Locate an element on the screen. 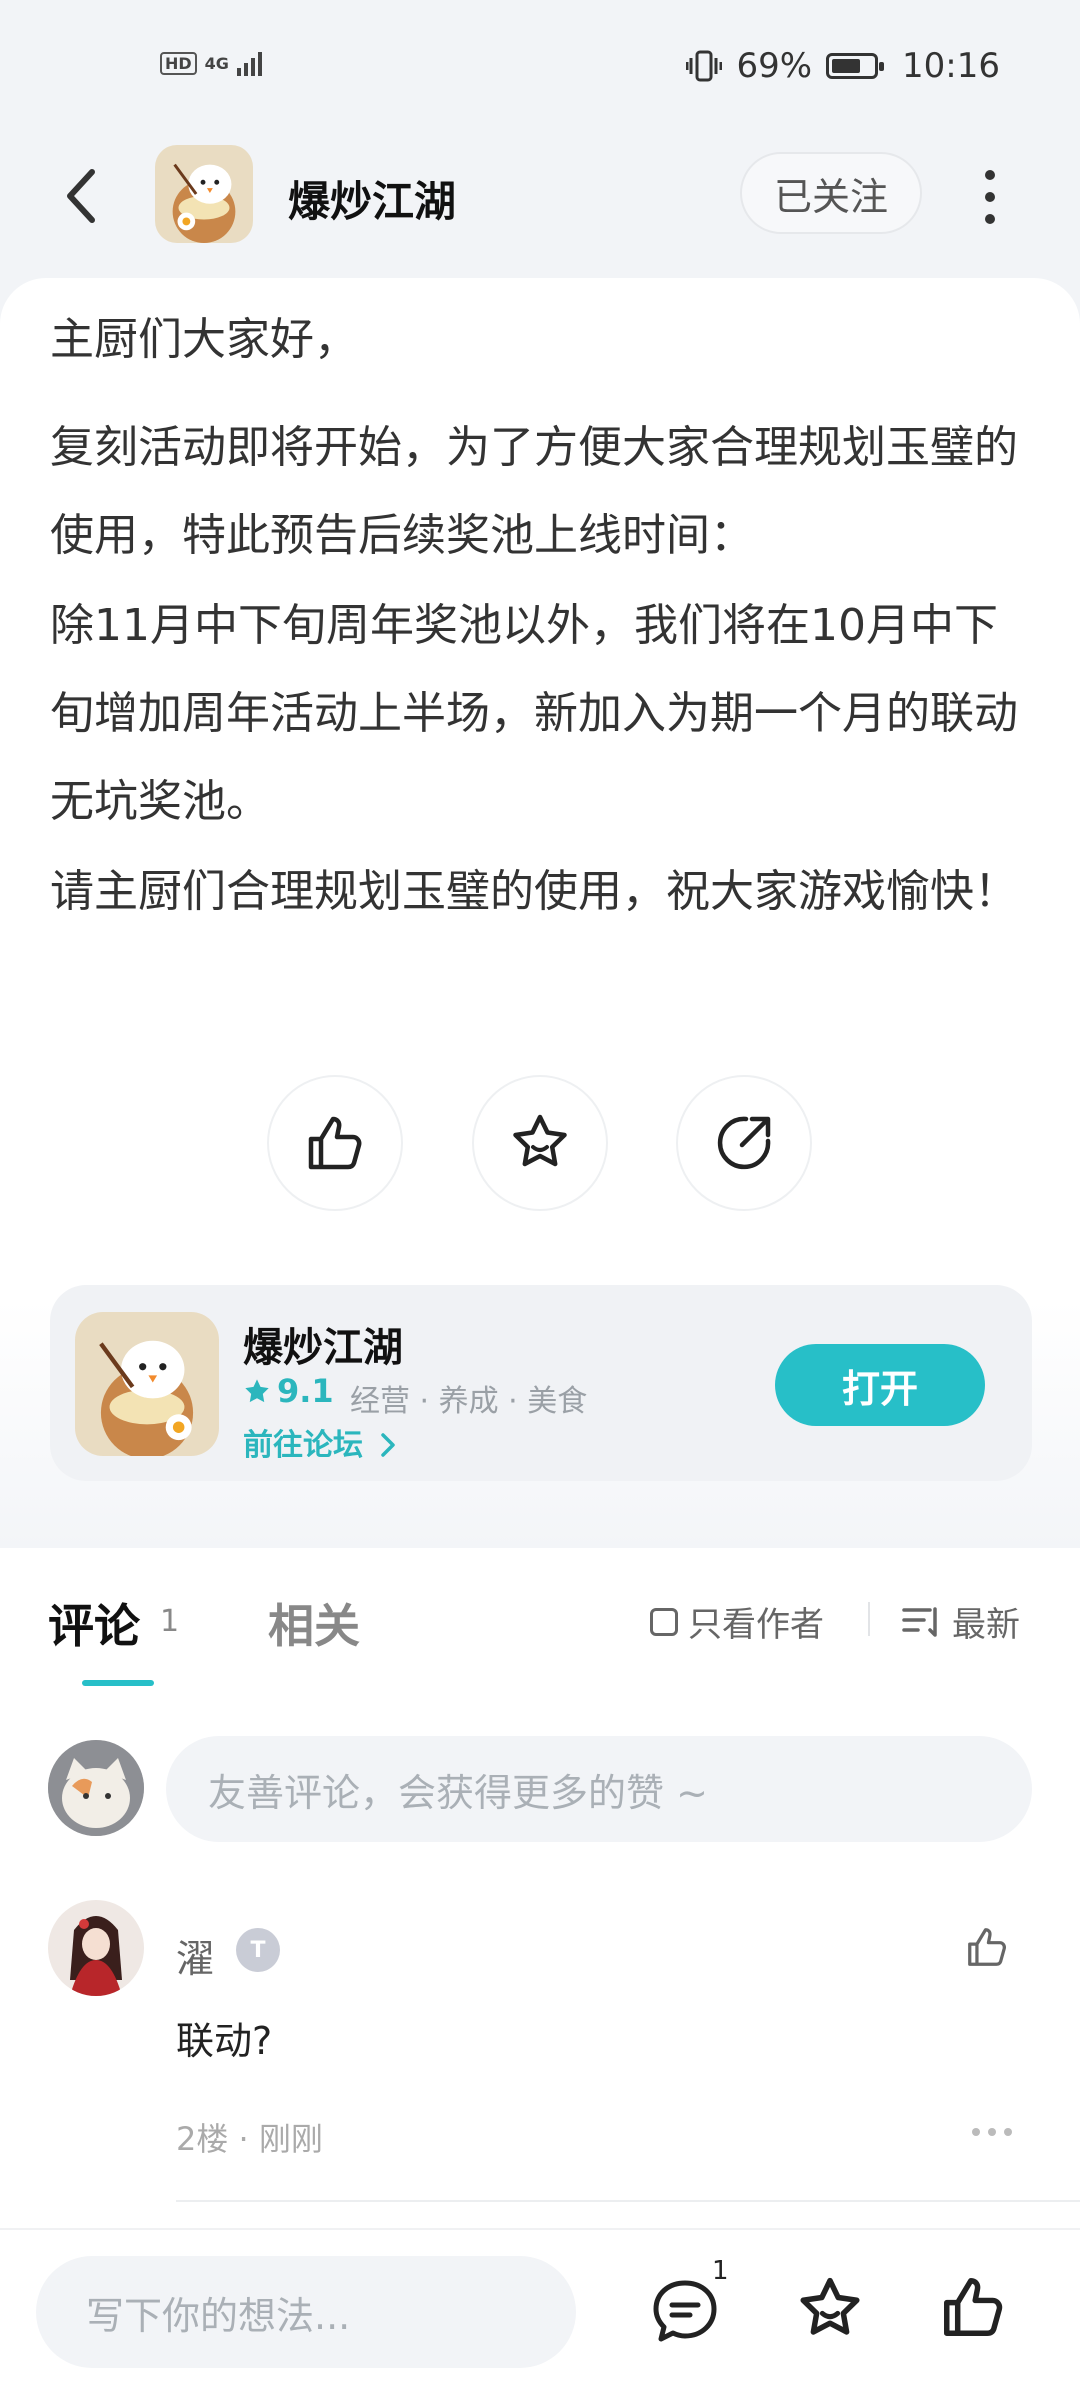  comment-count-badge: 1 is located at coordinates (720, 2271).